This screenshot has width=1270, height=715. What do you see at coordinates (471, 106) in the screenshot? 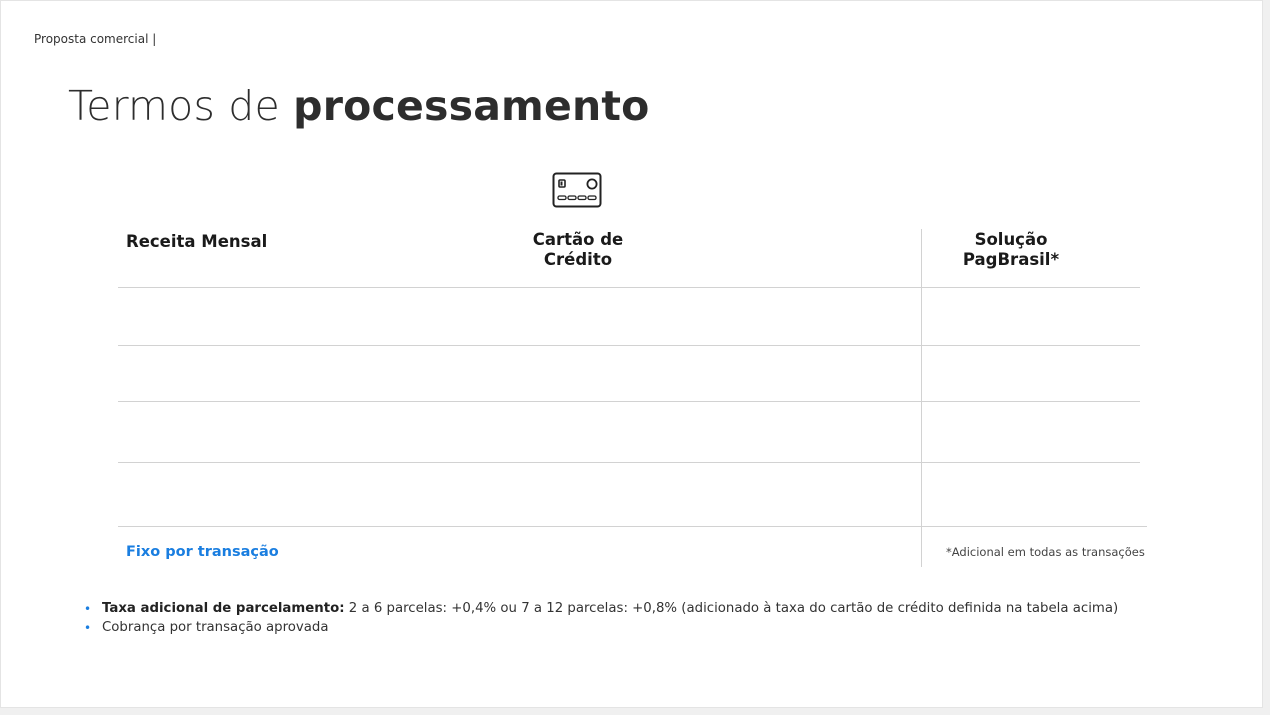
I see `page-title-bold: processamento` at bounding box center [471, 106].